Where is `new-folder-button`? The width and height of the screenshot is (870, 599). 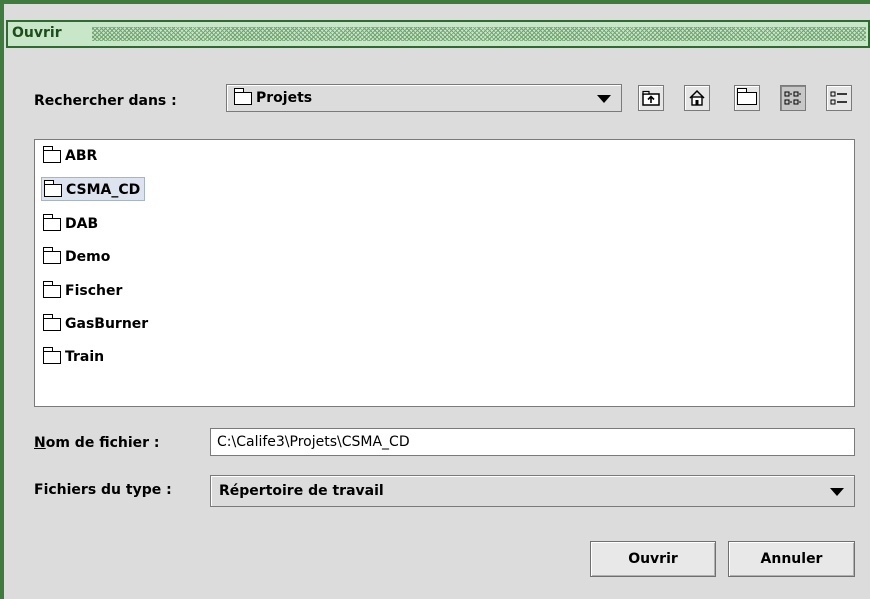
new-folder-button is located at coordinates (747, 98).